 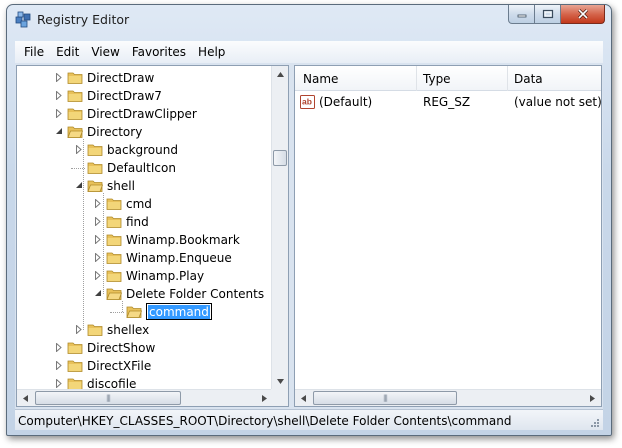 What do you see at coordinates (385, 398) in the screenshot?
I see `list-hscroll-thumb: |||` at bounding box center [385, 398].